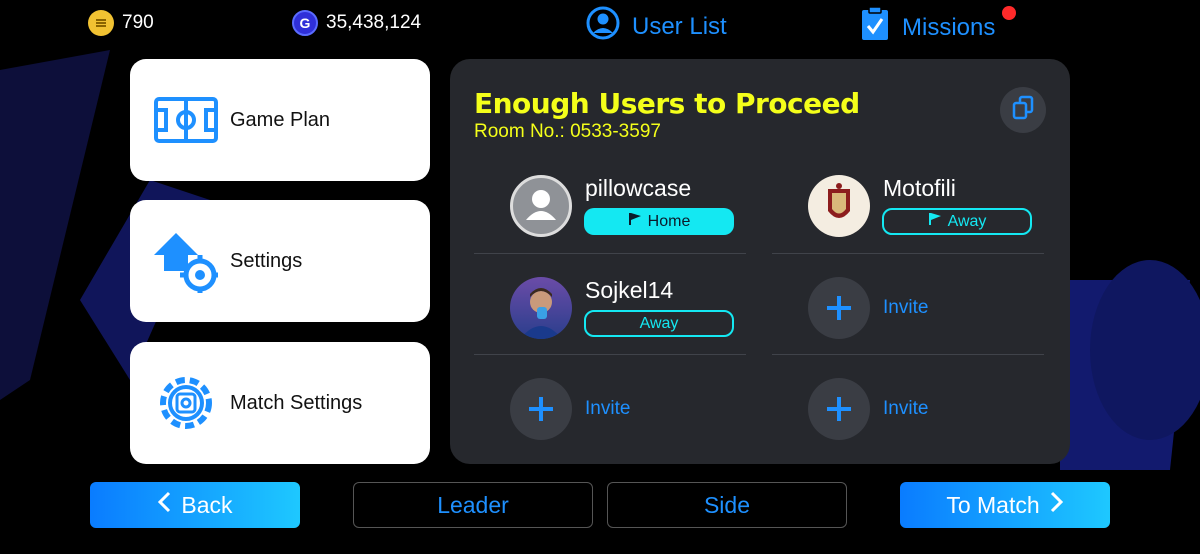 Image resolution: width=1200 pixels, height=554 pixels. I want to click on coin-icon, so click(101, 23).